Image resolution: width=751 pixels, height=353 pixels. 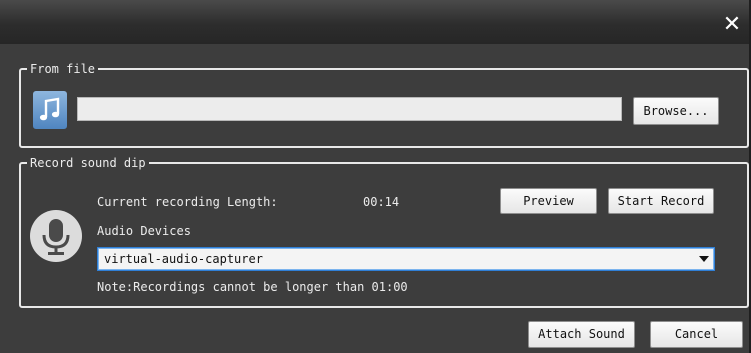 What do you see at coordinates (50, 110) in the screenshot?
I see `music-note-icon` at bounding box center [50, 110].